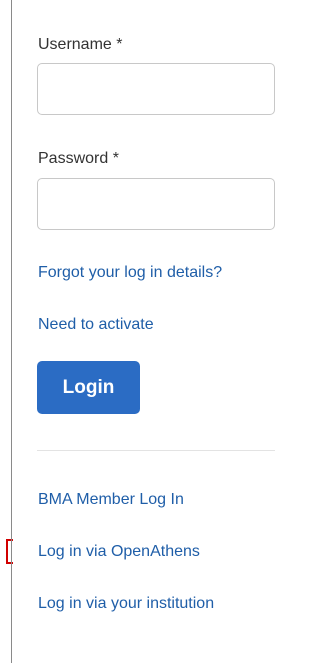 This screenshot has height=663, width=320. What do you see at coordinates (78, 158) in the screenshot?
I see `password-label: Password *` at bounding box center [78, 158].